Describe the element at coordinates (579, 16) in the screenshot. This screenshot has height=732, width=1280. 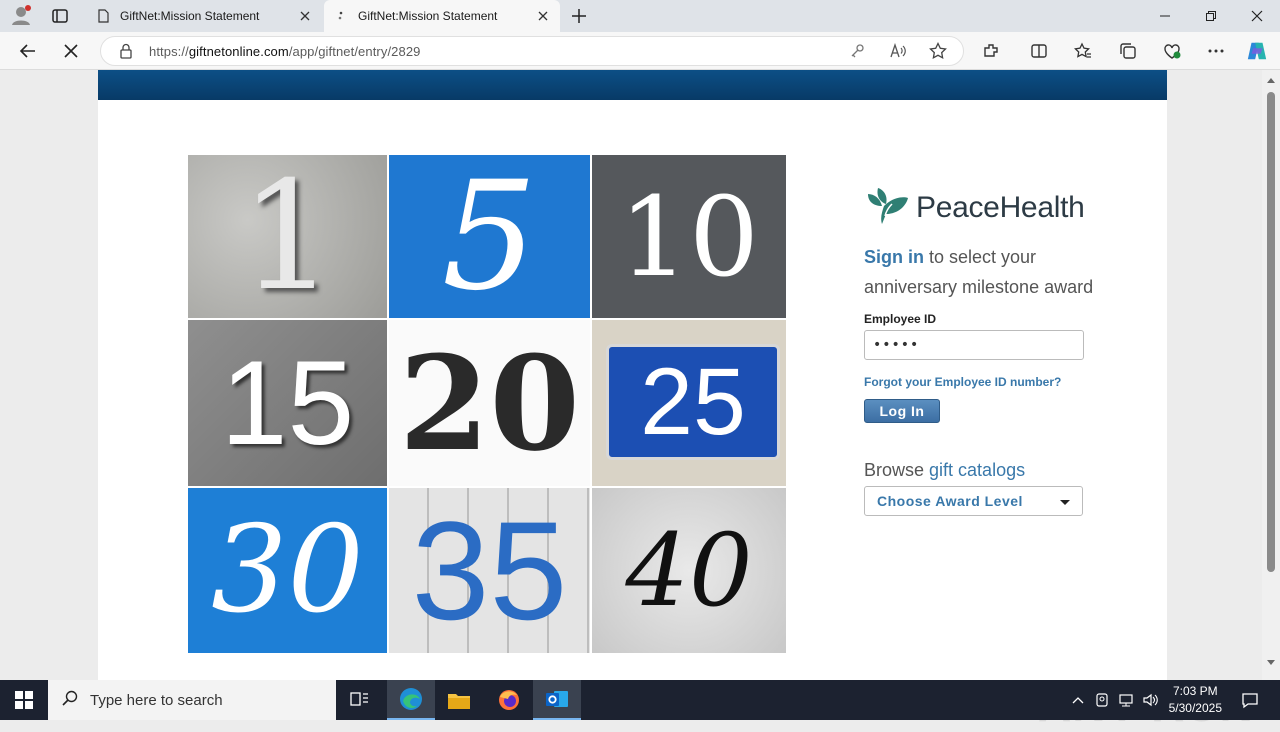
I see `new-tab-icon` at that location.